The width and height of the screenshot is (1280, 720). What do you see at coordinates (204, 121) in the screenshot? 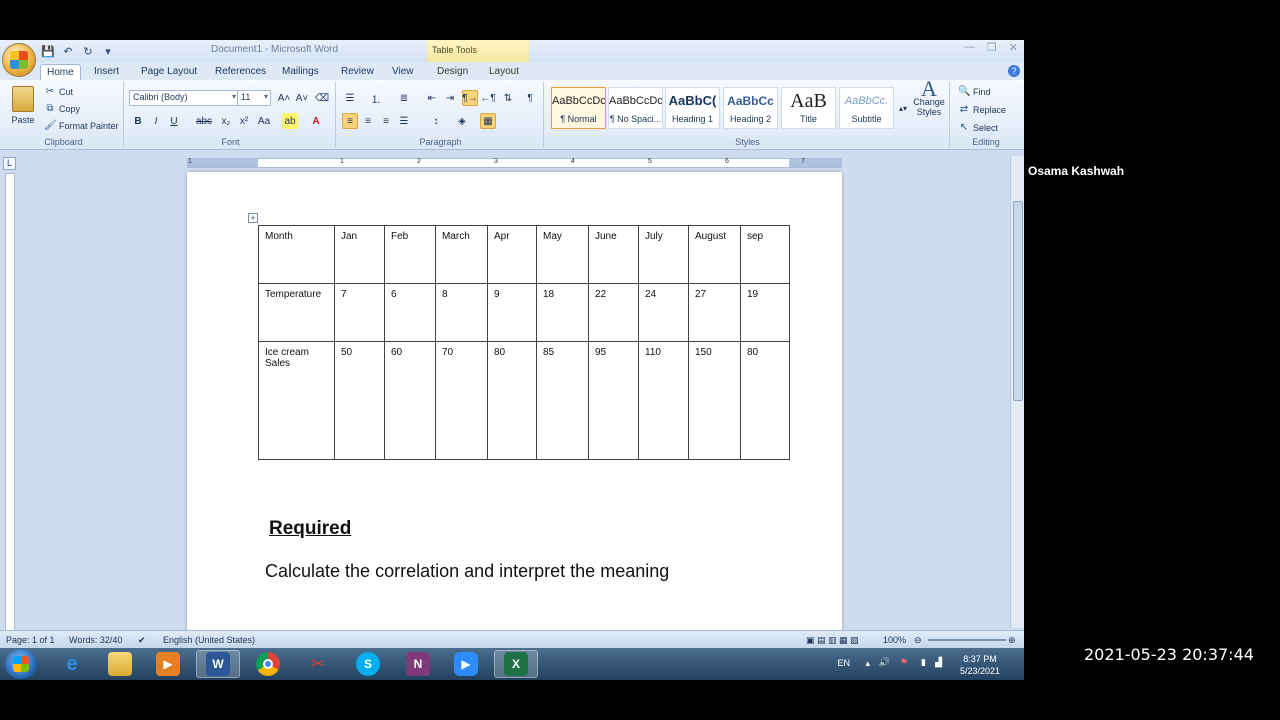
I see `strikethrough-icon: abc` at bounding box center [204, 121].